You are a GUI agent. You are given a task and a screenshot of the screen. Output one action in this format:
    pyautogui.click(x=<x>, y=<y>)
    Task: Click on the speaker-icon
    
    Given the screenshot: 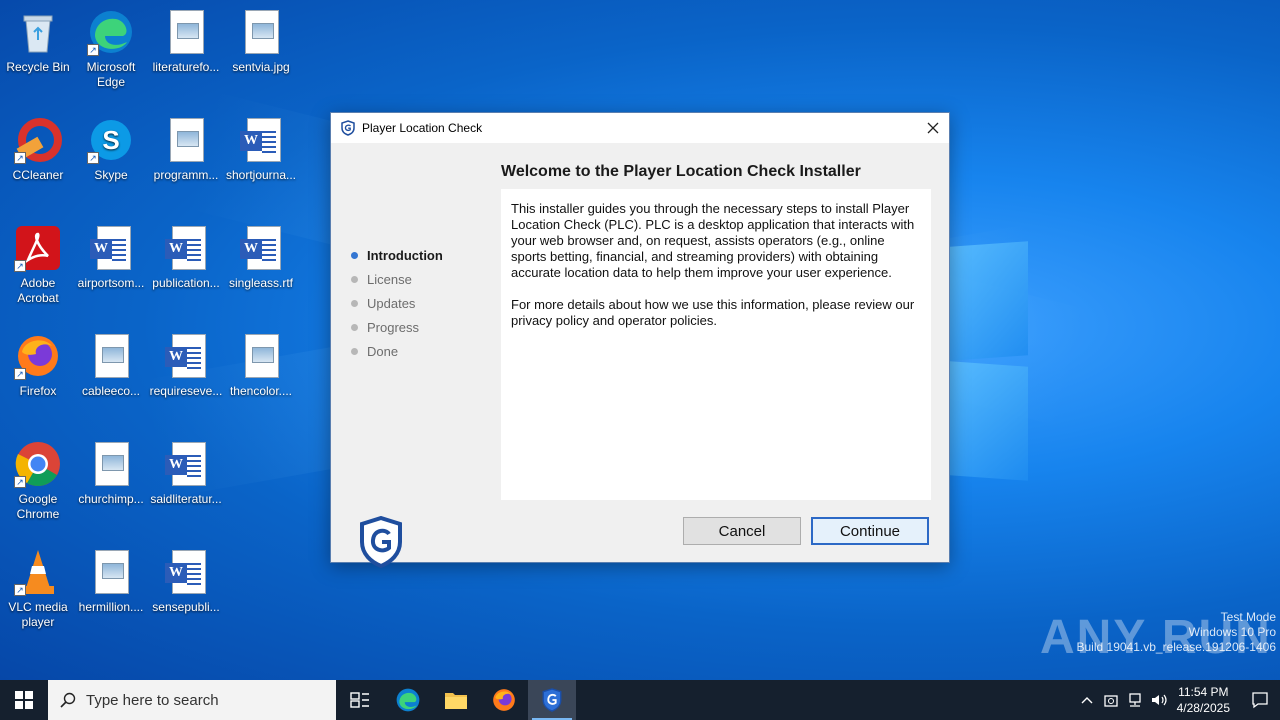 What is the action you would take?
    pyautogui.click(x=1159, y=700)
    